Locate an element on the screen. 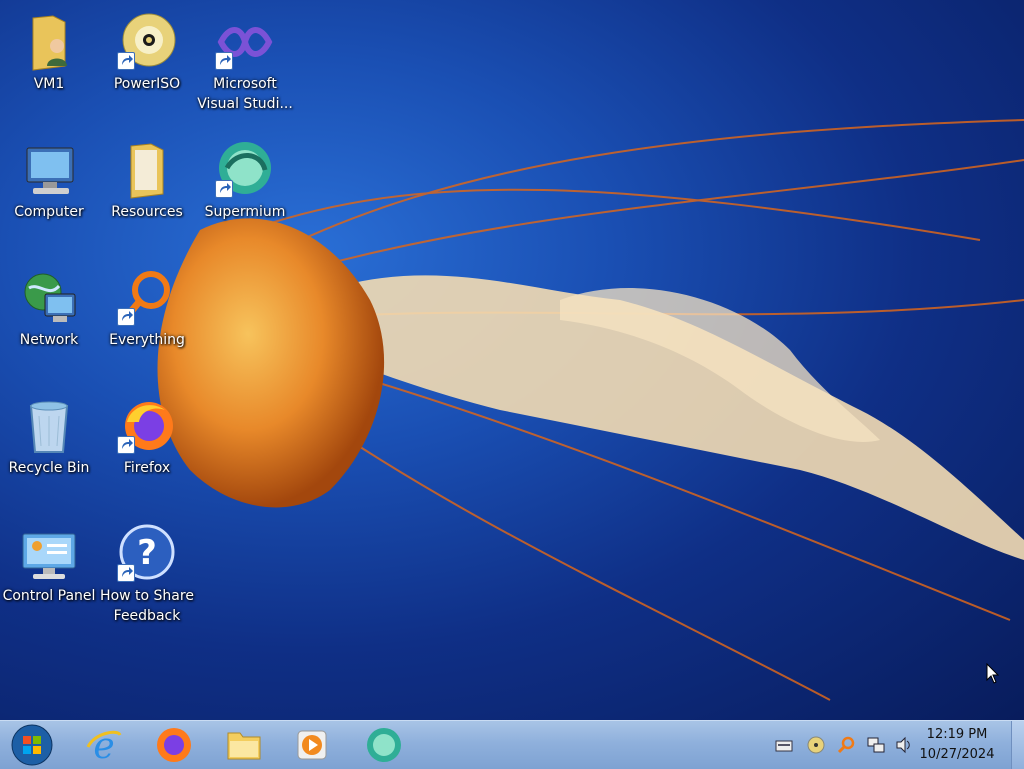 The height and width of the screenshot is (769, 1024). show-desktop-button is located at coordinates (1017, 745).